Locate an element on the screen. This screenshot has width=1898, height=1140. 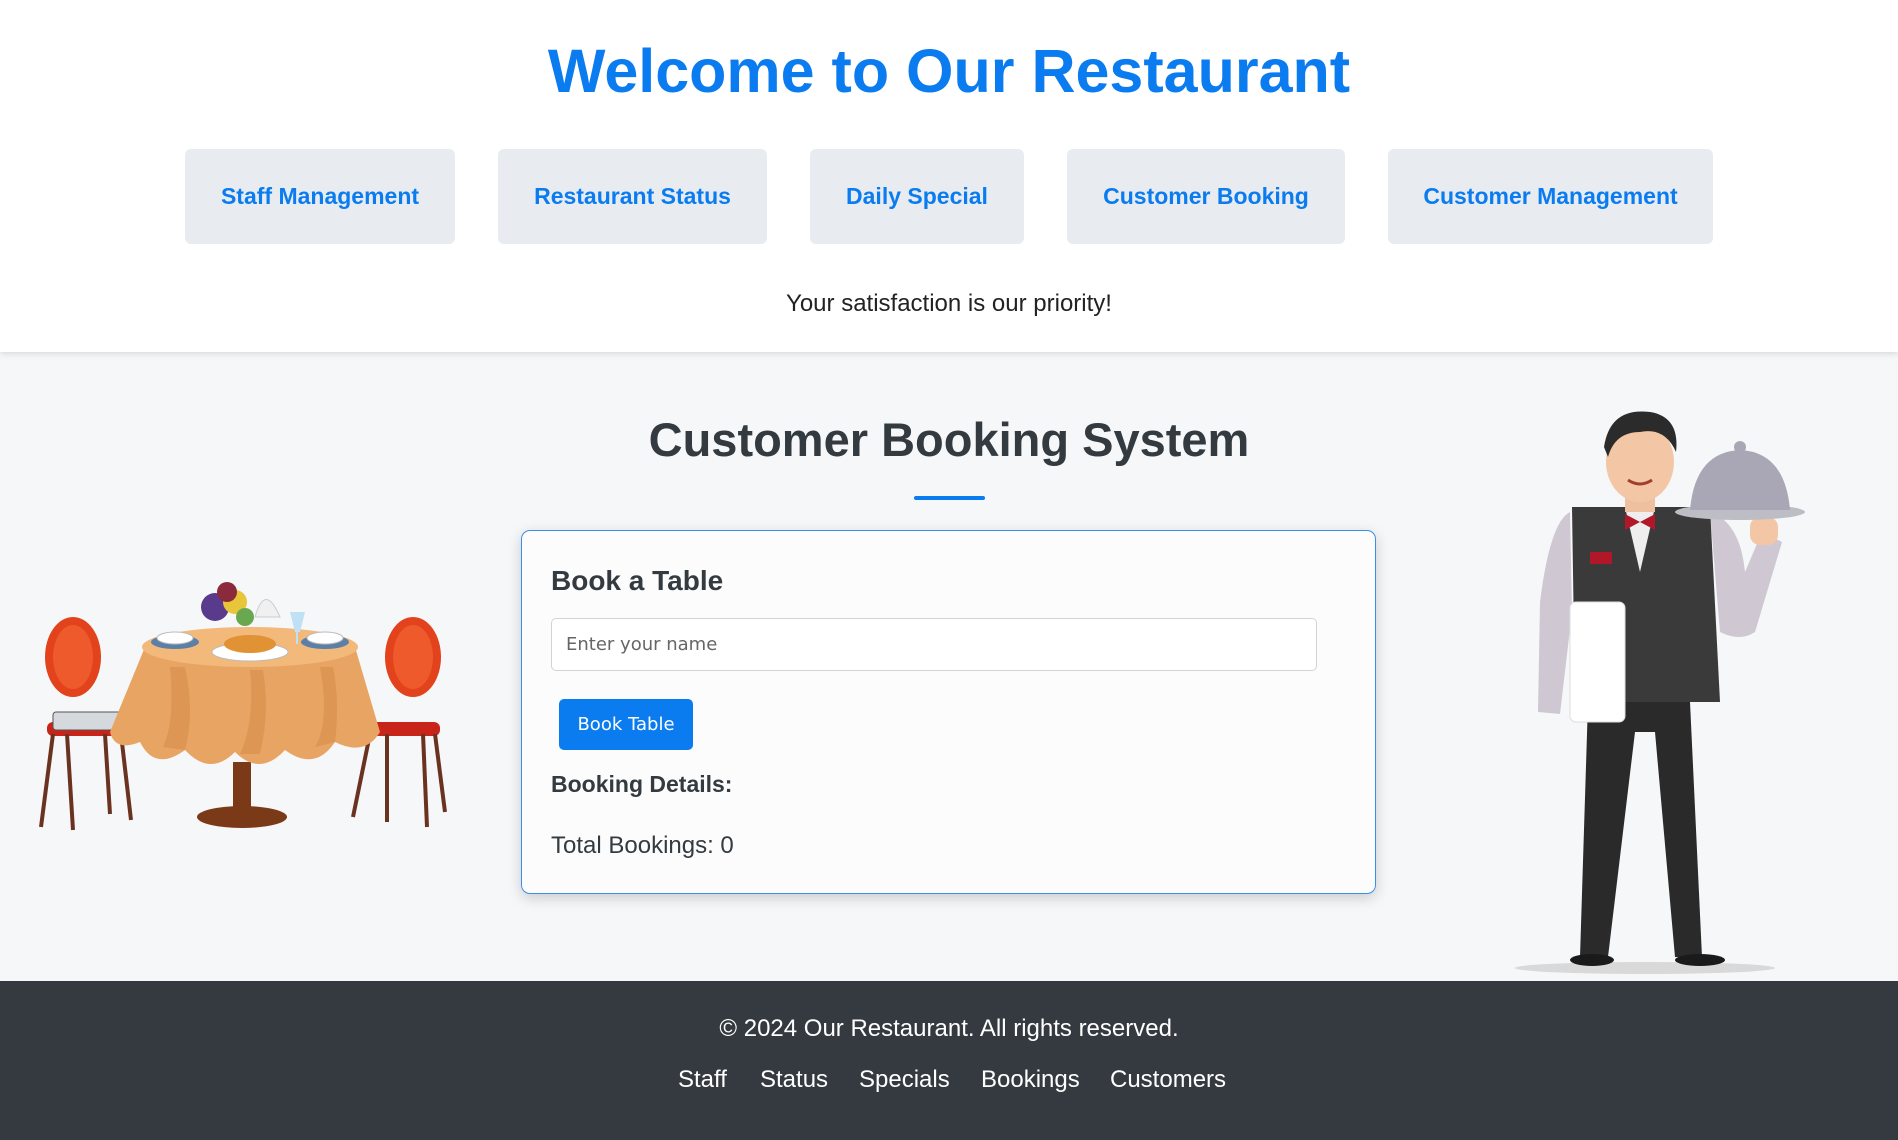
nav-staff-management: Staff Management is located at coordinates (320, 196).